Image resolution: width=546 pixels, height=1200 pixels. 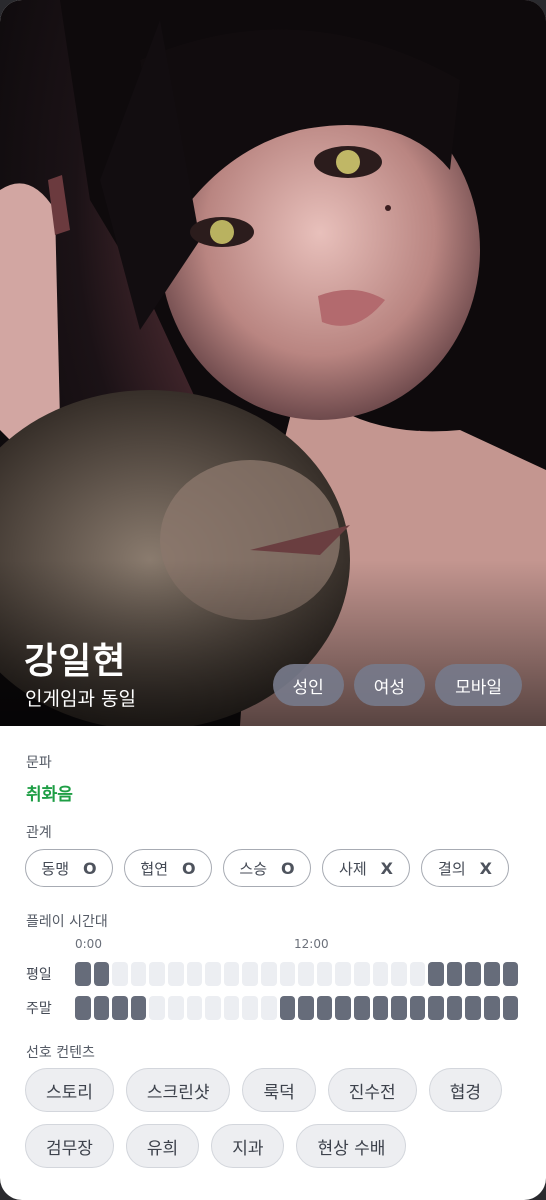 I want to click on relation-master: 스승 O, so click(x=267, y=868).